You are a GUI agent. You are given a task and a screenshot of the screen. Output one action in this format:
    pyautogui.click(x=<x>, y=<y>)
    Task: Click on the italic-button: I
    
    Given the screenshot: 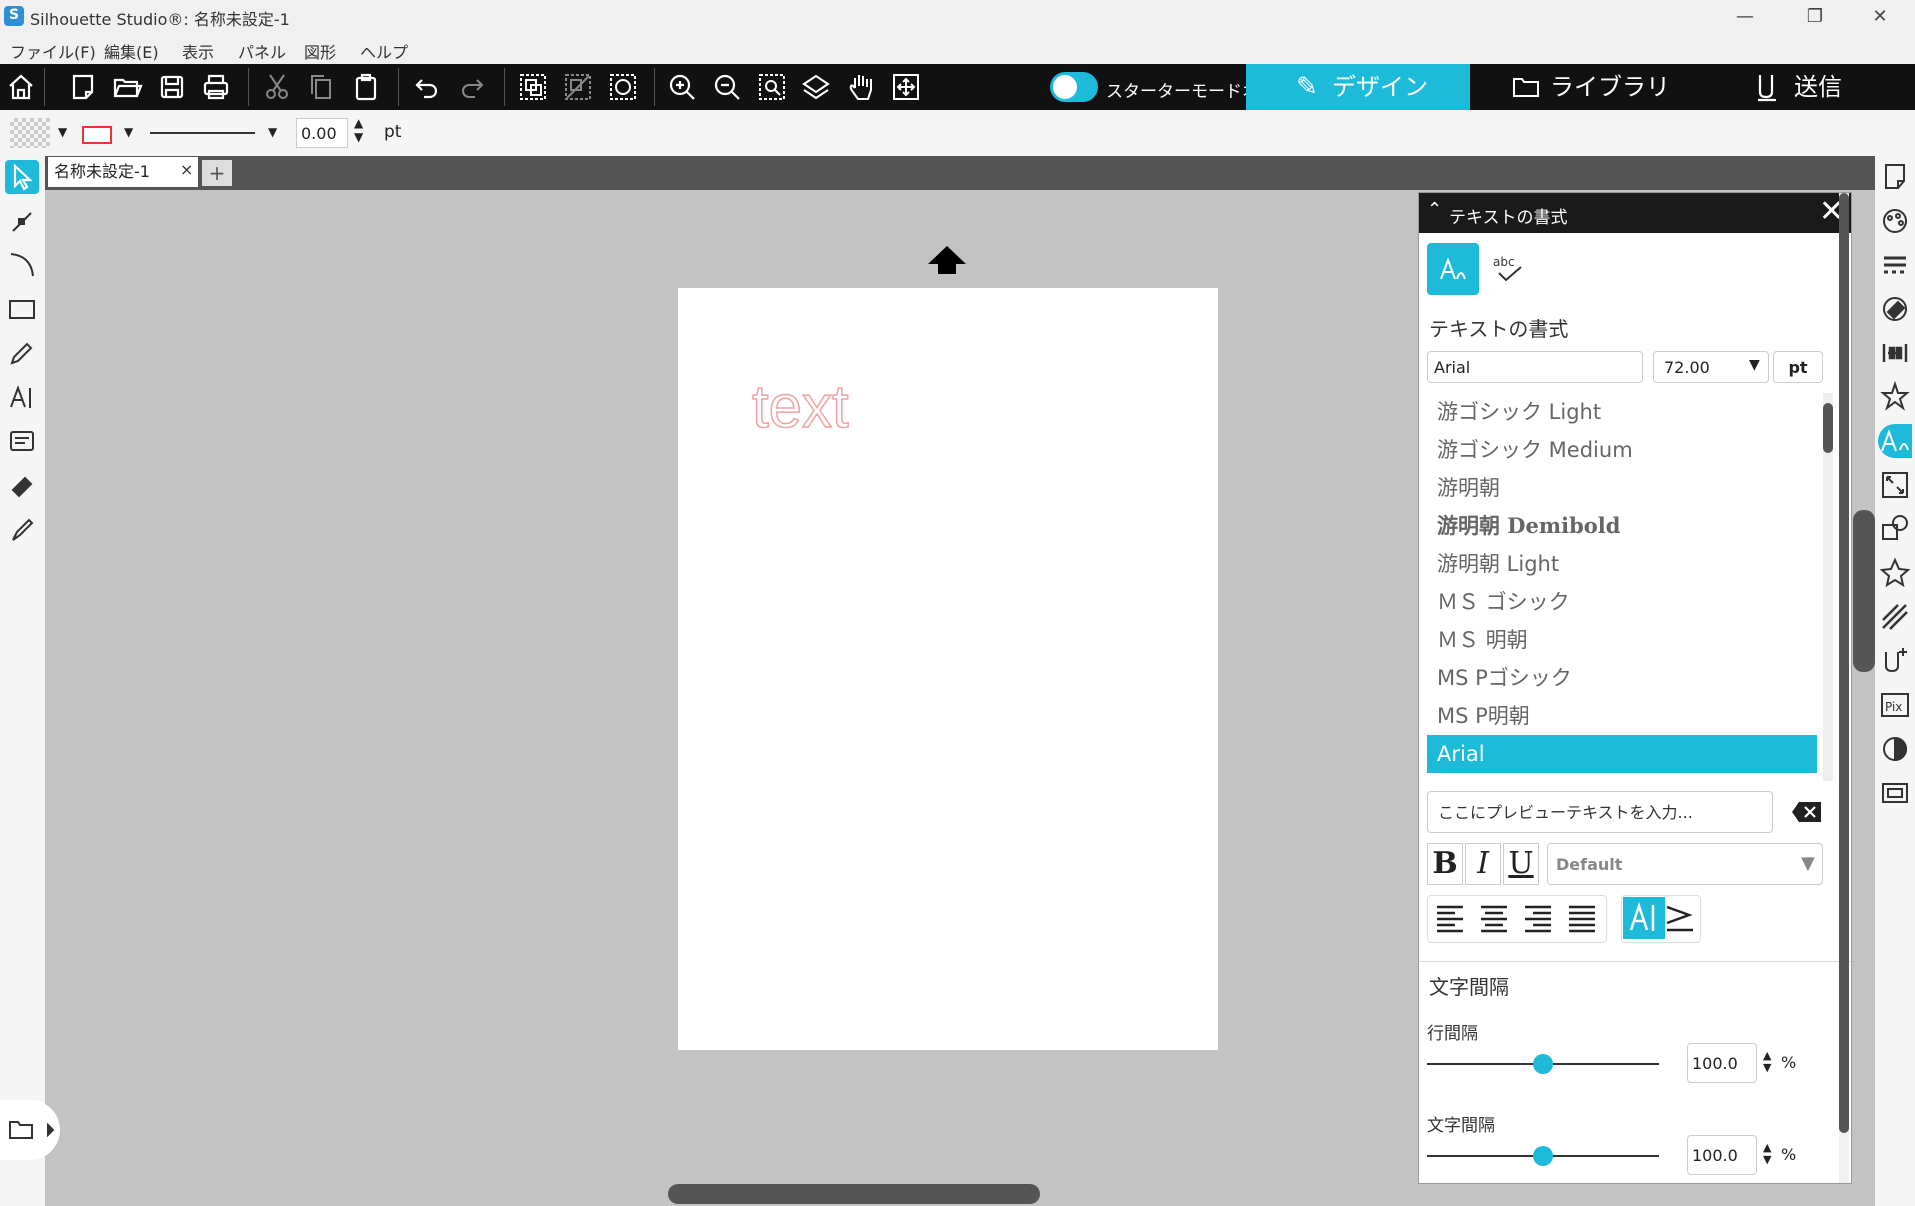 What is the action you would take?
    pyautogui.click(x=1483, y=864)
    